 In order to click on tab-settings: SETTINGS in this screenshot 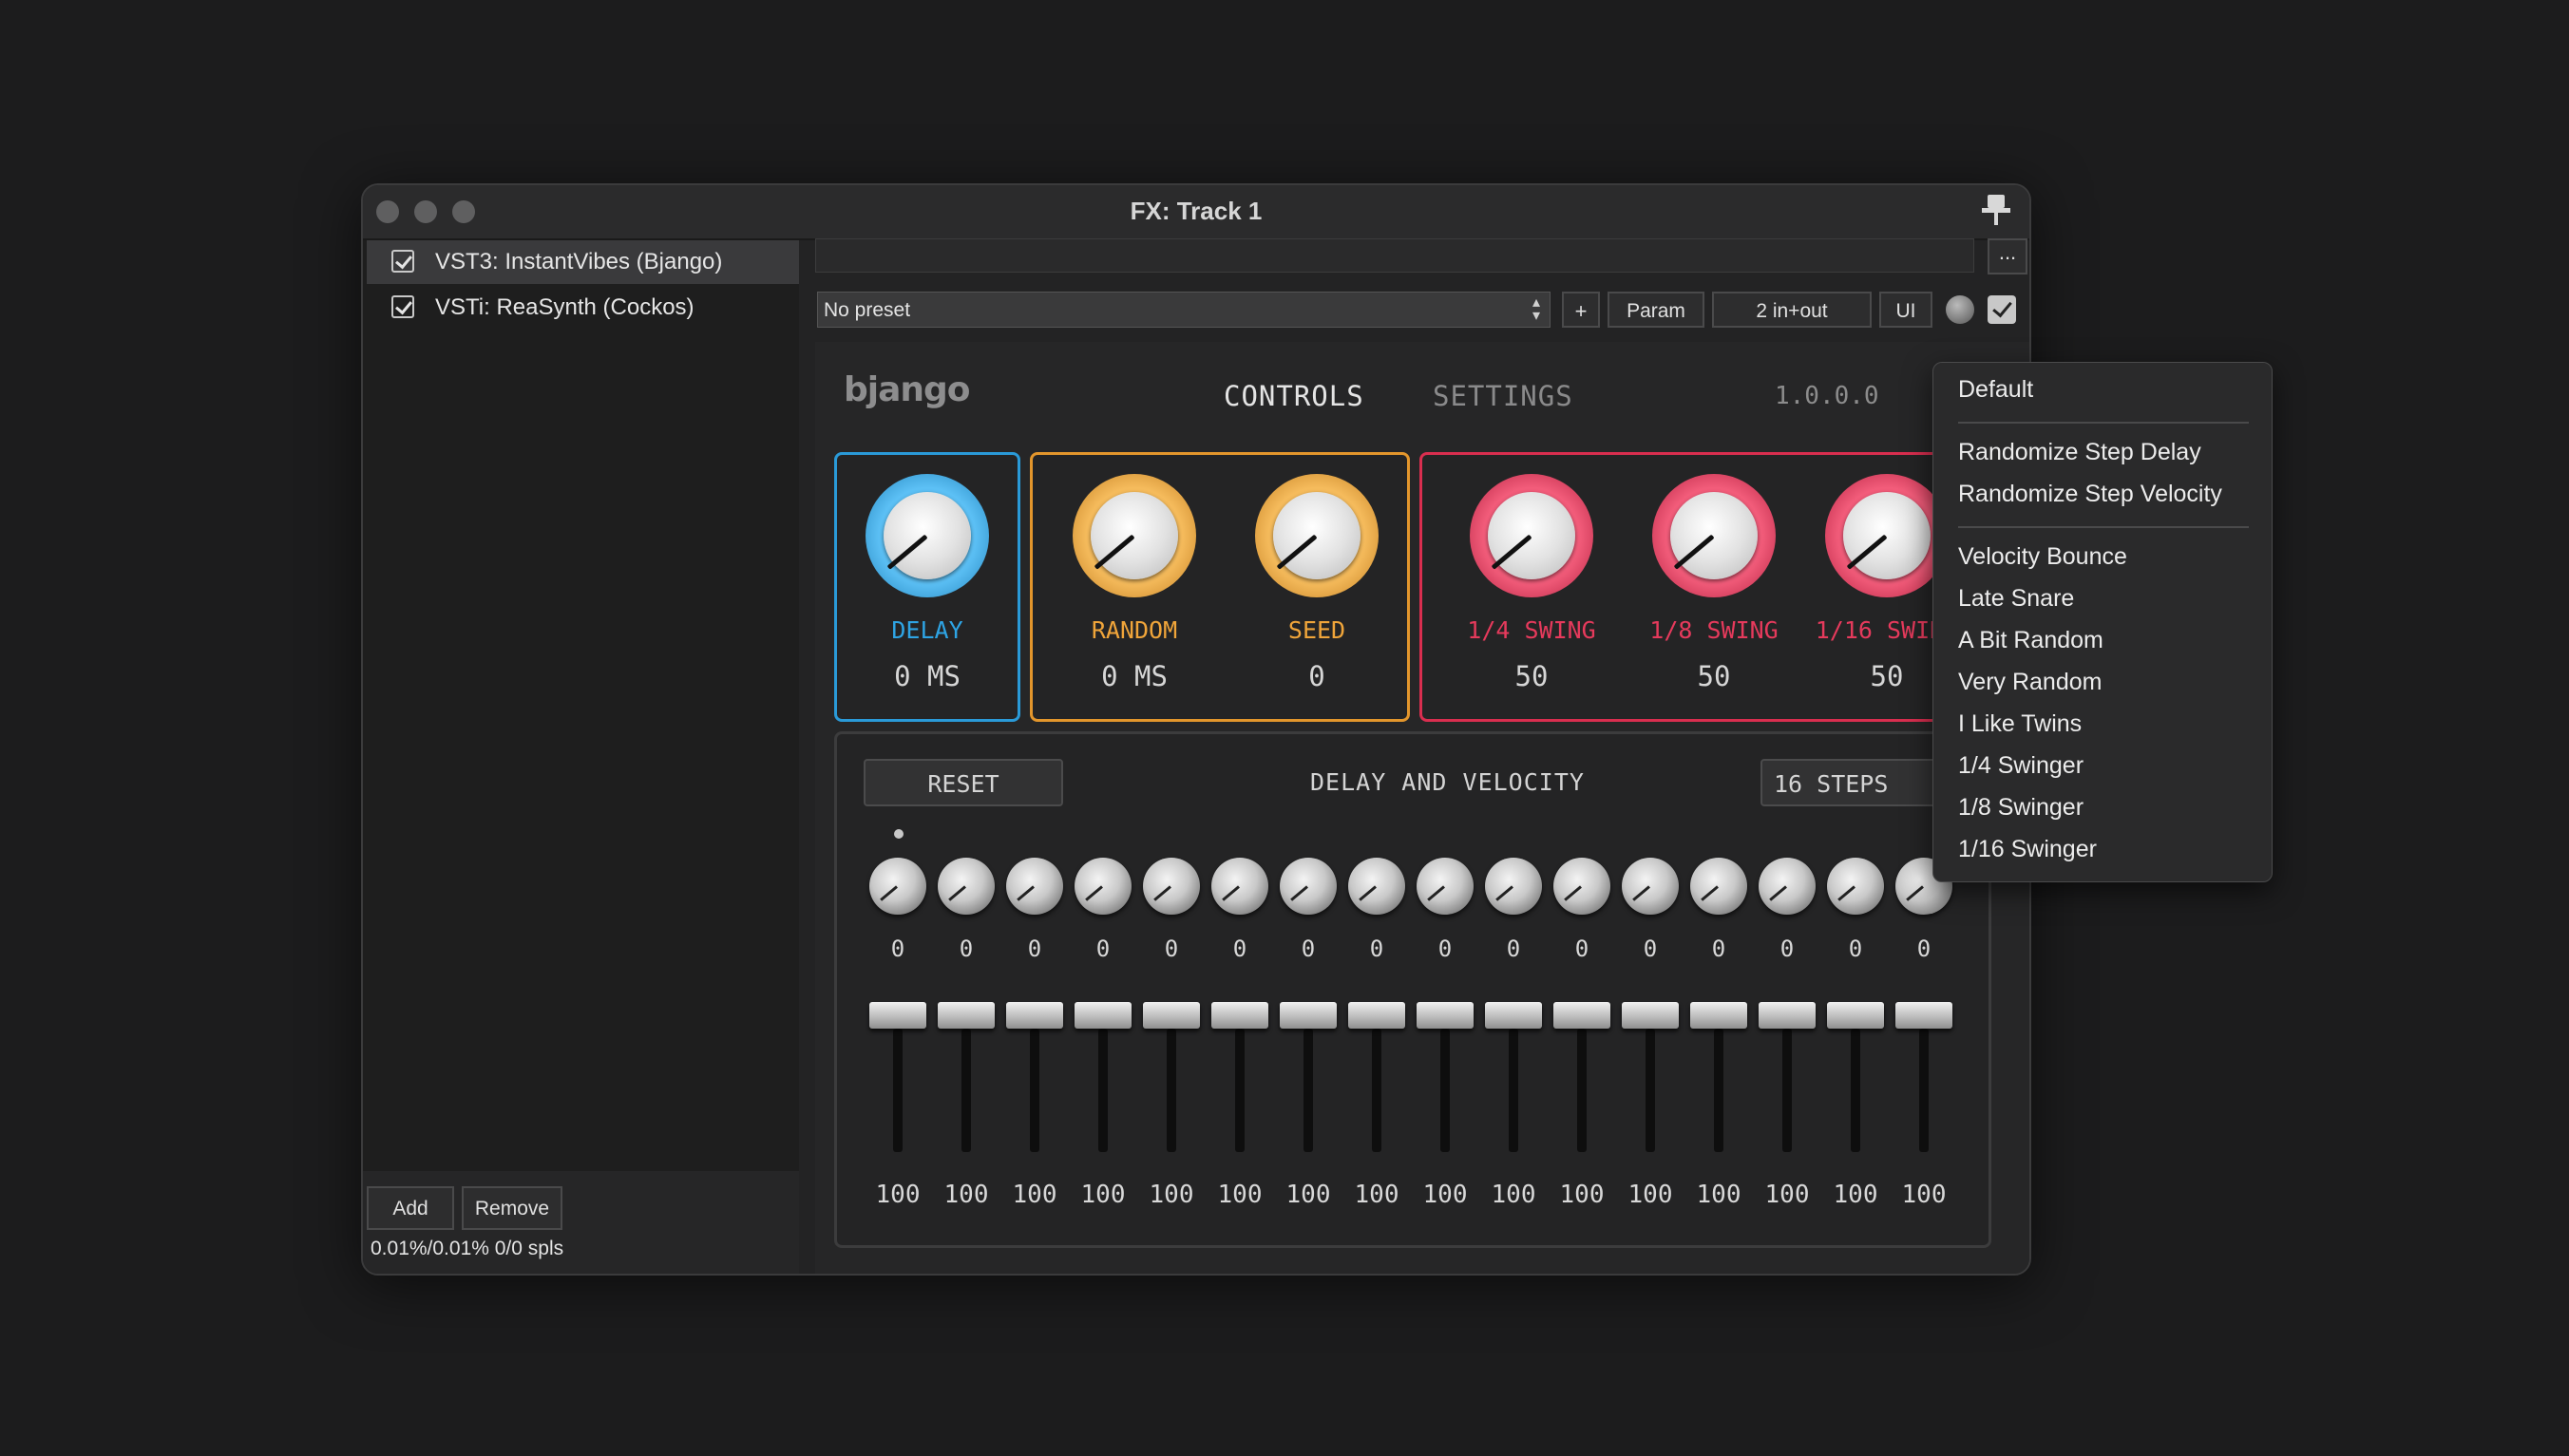, I will do `click(1503, 396)`.